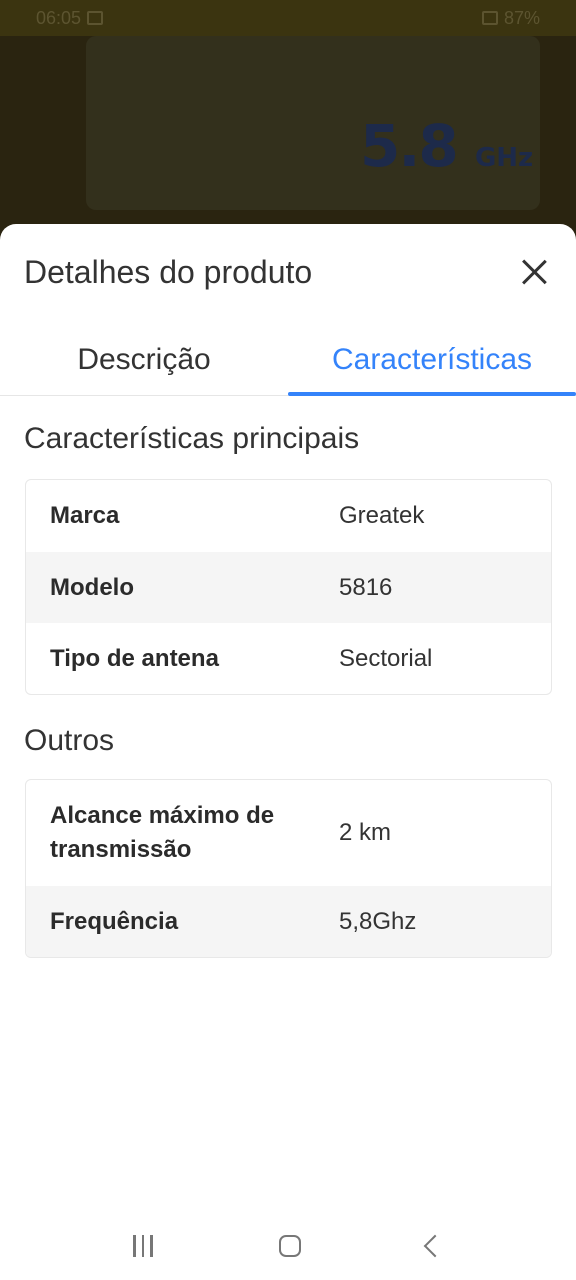  I want to click on tab-caracteristicas: Características, so click(432, 360).